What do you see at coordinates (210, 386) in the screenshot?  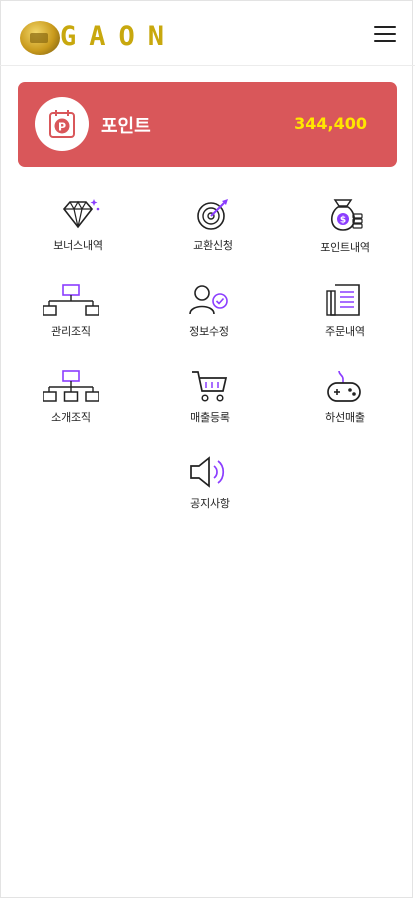 I see `shopping-cart-icon` at bounding box center [210, 386].